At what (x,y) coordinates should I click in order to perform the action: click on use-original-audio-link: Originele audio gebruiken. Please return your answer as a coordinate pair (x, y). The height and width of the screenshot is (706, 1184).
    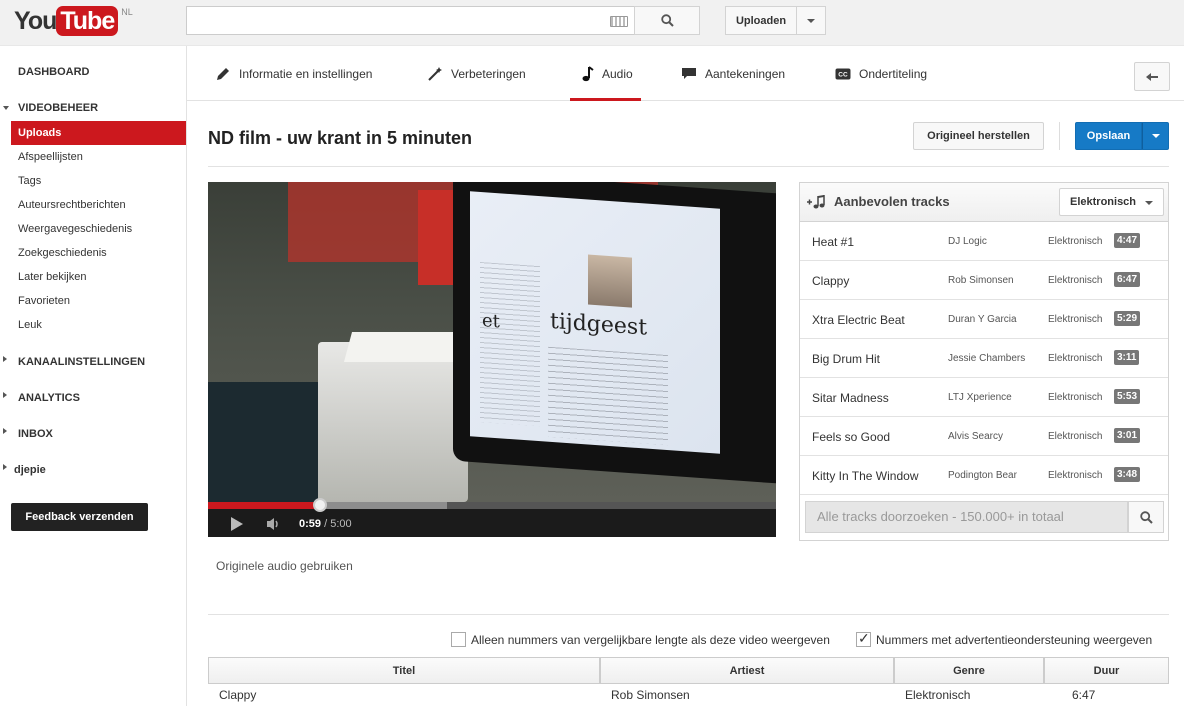
    Looking at the image, I should click on (284, 566).